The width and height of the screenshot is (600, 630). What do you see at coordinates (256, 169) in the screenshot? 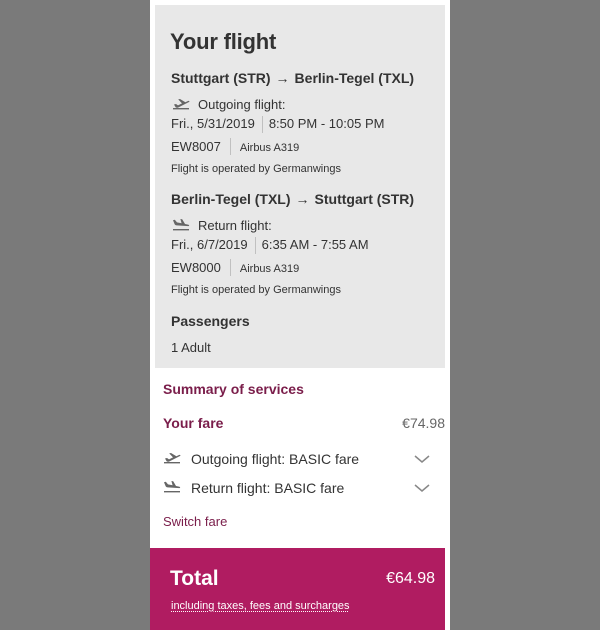
I see `outbound-operator: Flight is operated by Germanwings` at bounding box center [256, 169].